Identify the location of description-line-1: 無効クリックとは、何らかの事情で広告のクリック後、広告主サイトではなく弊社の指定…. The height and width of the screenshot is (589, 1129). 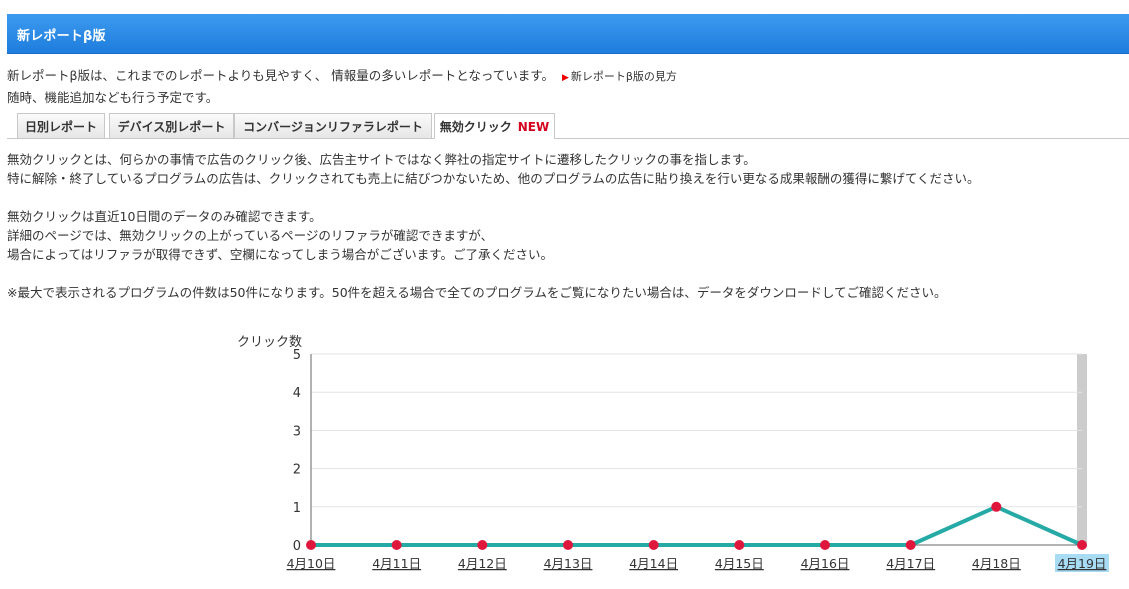
(381, 159).